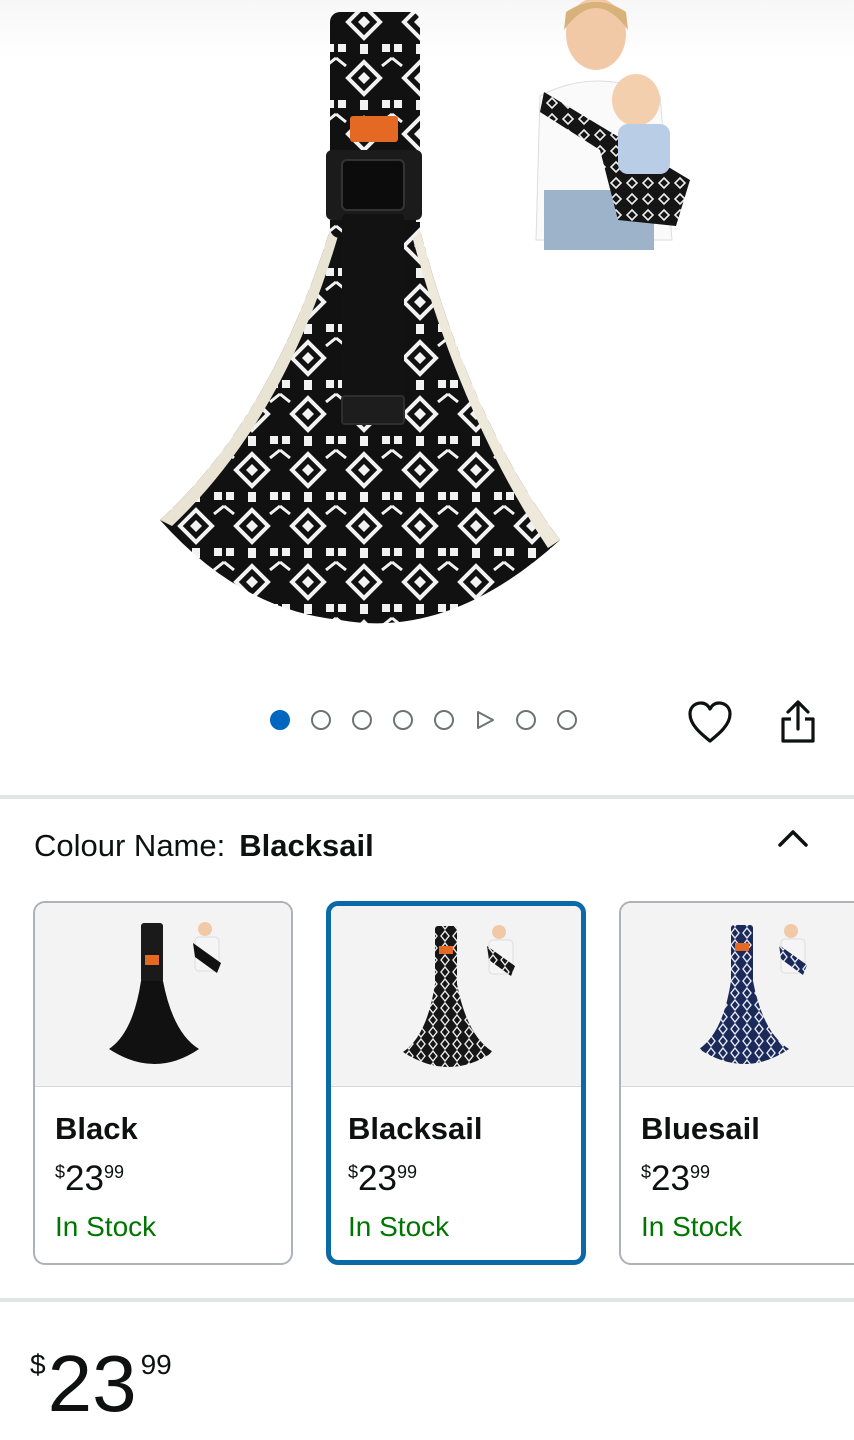 The image size is (854, 1440). I want to click on collapse-colour-button, so click(793, 838).